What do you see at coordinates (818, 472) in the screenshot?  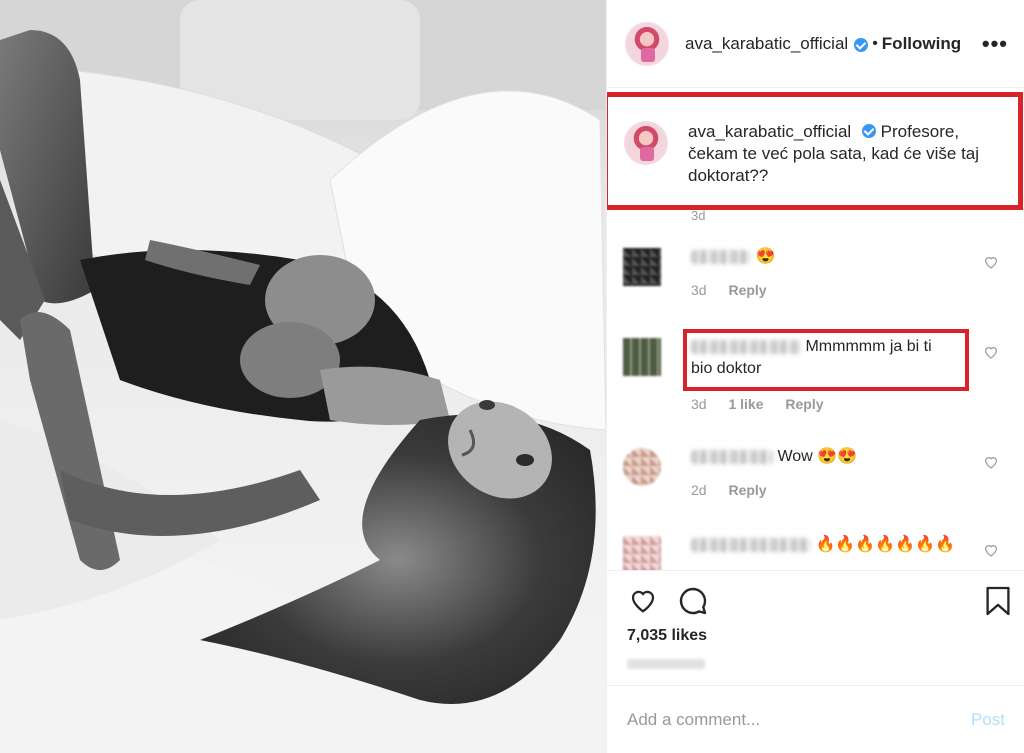 I see `comment-item: Wow 😍😍 2d Reply` at bounding box center [818, 472].